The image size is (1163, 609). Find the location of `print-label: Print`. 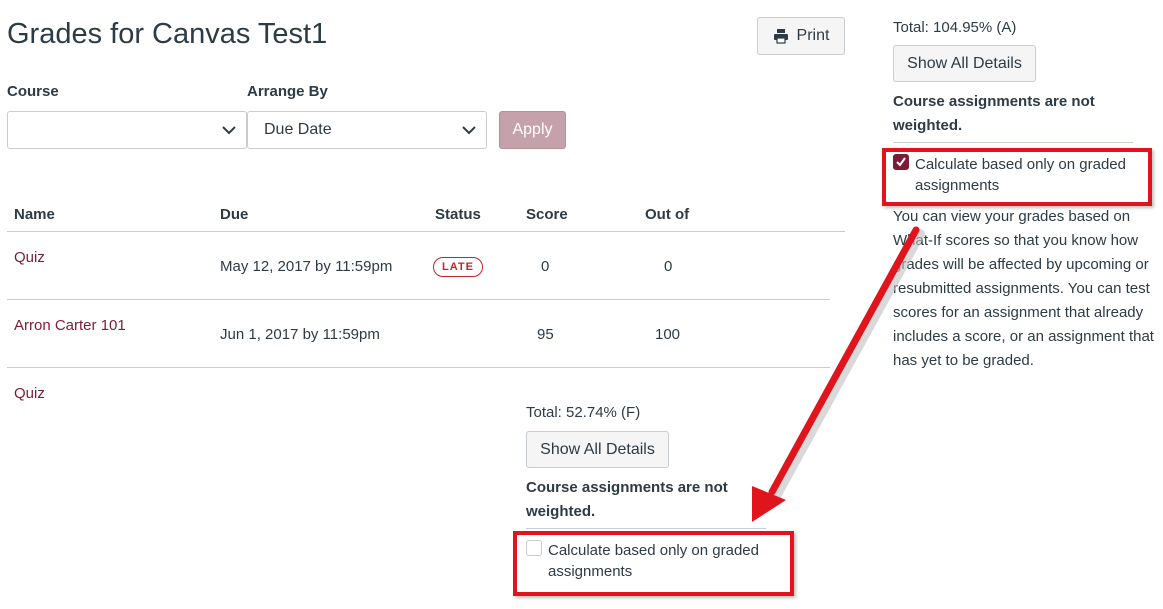

print-label: Print is located at coordinates (813, 35).